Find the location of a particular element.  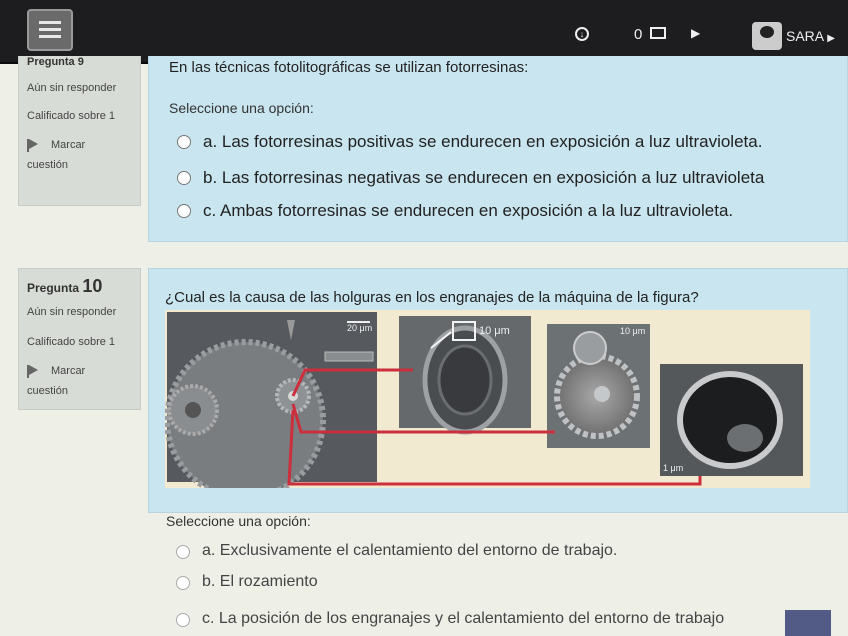

option-b-label: b. El rozamiento is located at coordinates (260, 582).